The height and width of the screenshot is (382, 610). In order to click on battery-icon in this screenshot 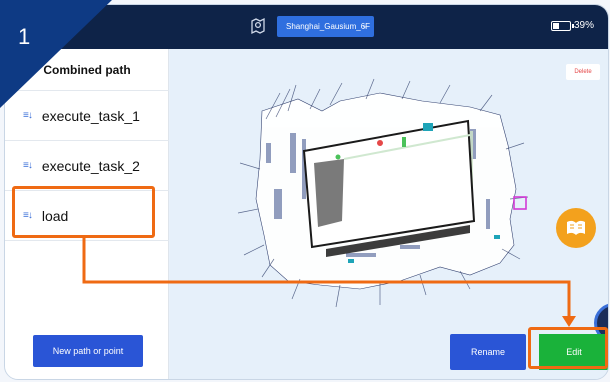, I will do `click(562, 25)`.